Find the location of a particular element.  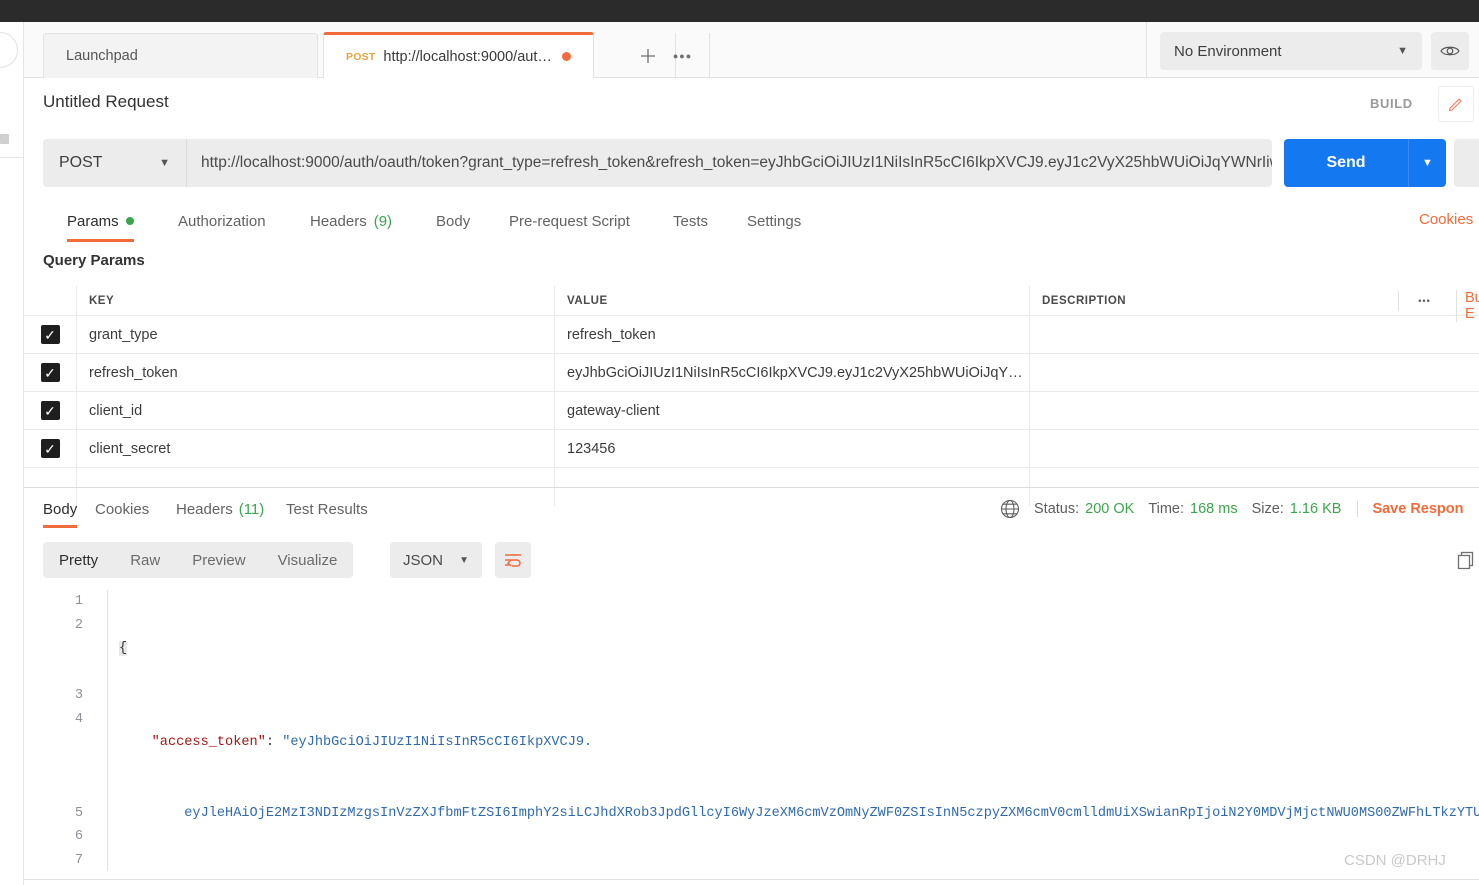

line-number: 1 is located at coordinates (78, 601).